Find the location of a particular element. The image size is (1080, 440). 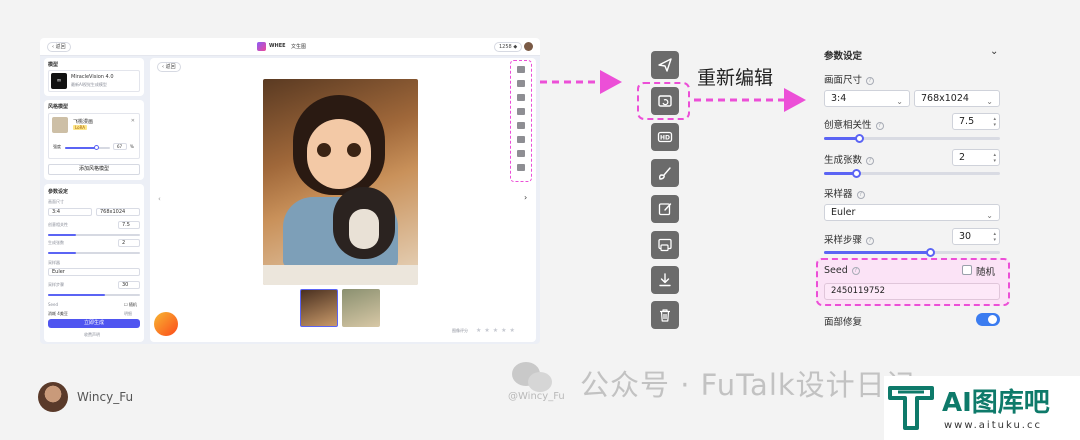

strength-slider is located at coordinates (87, 148).